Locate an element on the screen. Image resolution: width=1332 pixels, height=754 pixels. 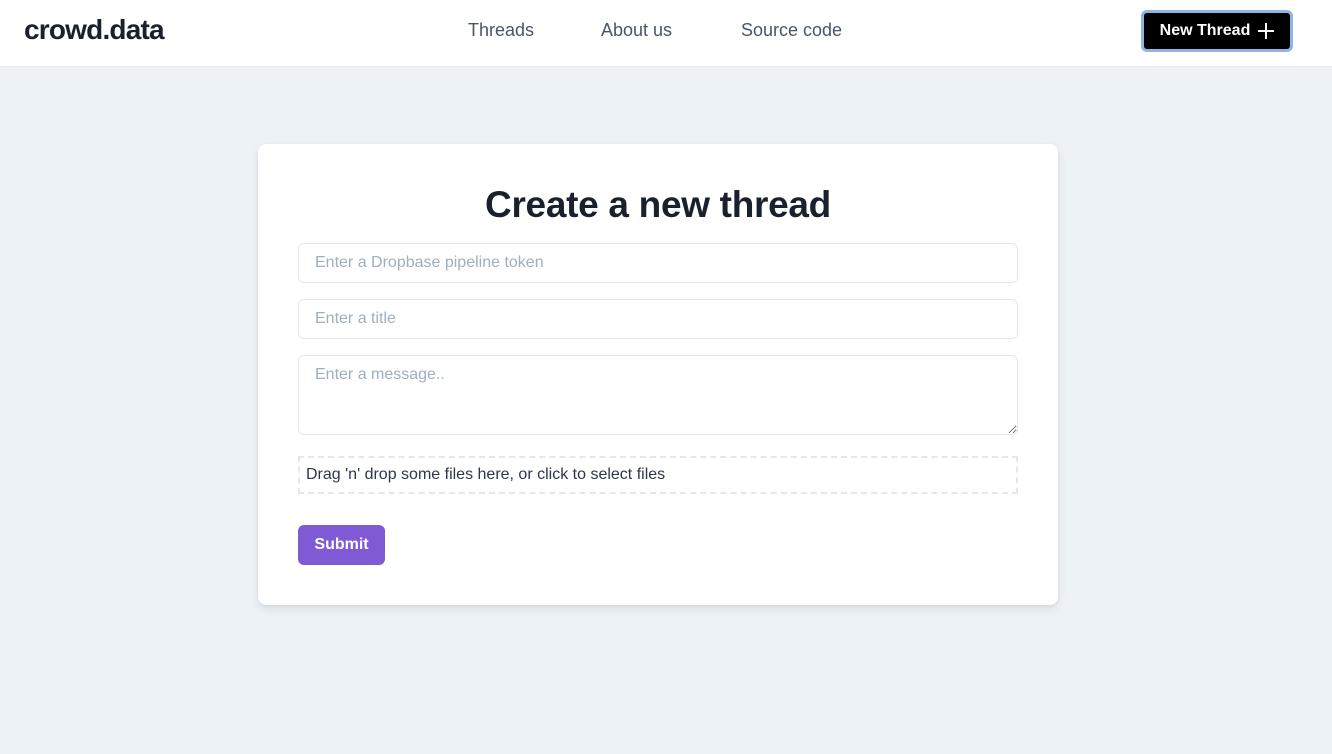
message-textarea is located at coordinates (658, 395).